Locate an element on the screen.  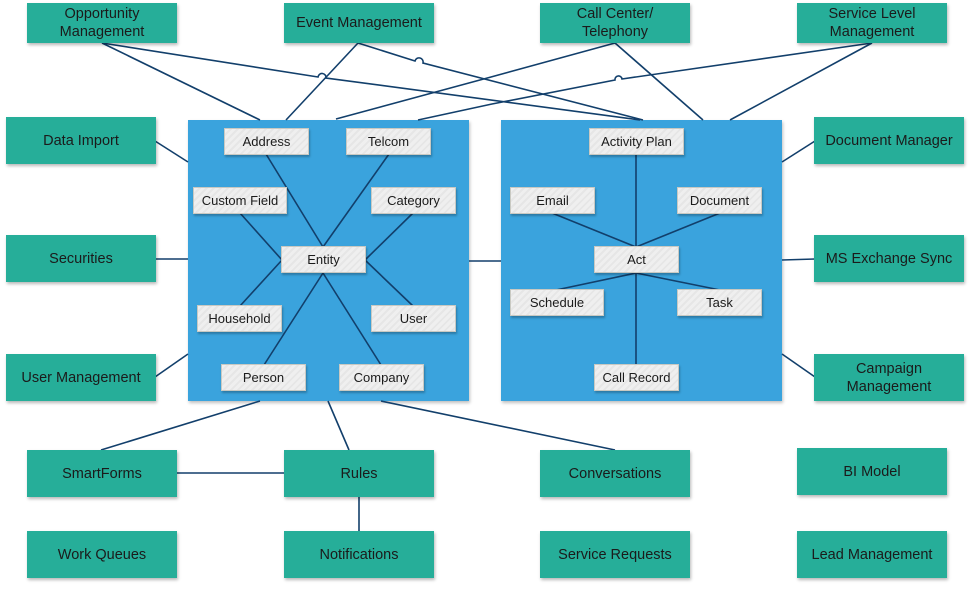
module-document-manager: Document Manager is located at coordinates (889, 140).